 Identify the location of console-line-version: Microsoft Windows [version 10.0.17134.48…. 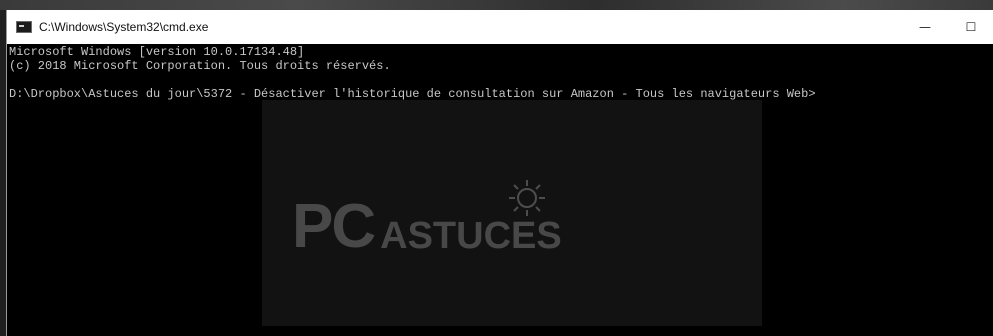
(157, 52).